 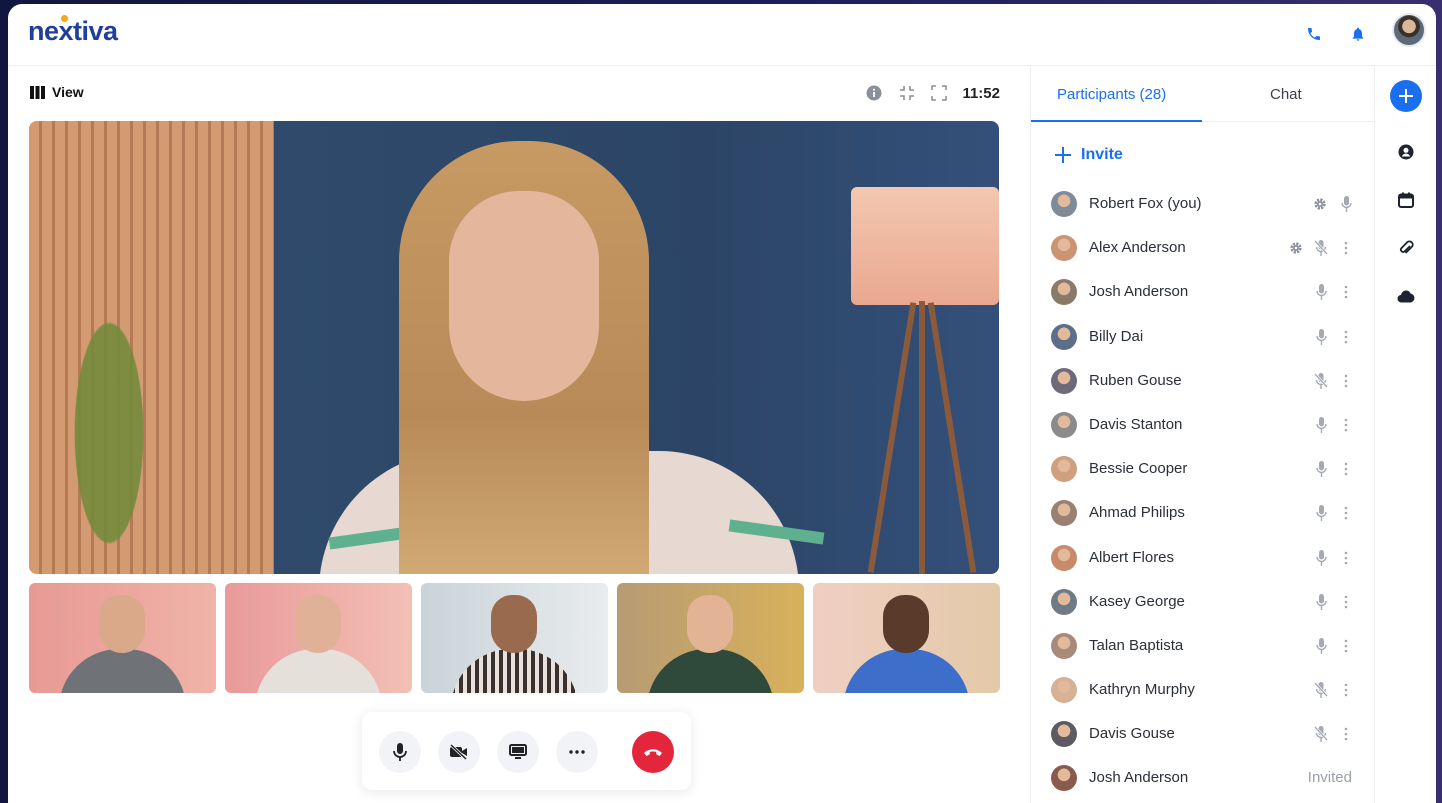 I want to click on participant-name: Ahmad Philips, so click(x=1137, y=513).